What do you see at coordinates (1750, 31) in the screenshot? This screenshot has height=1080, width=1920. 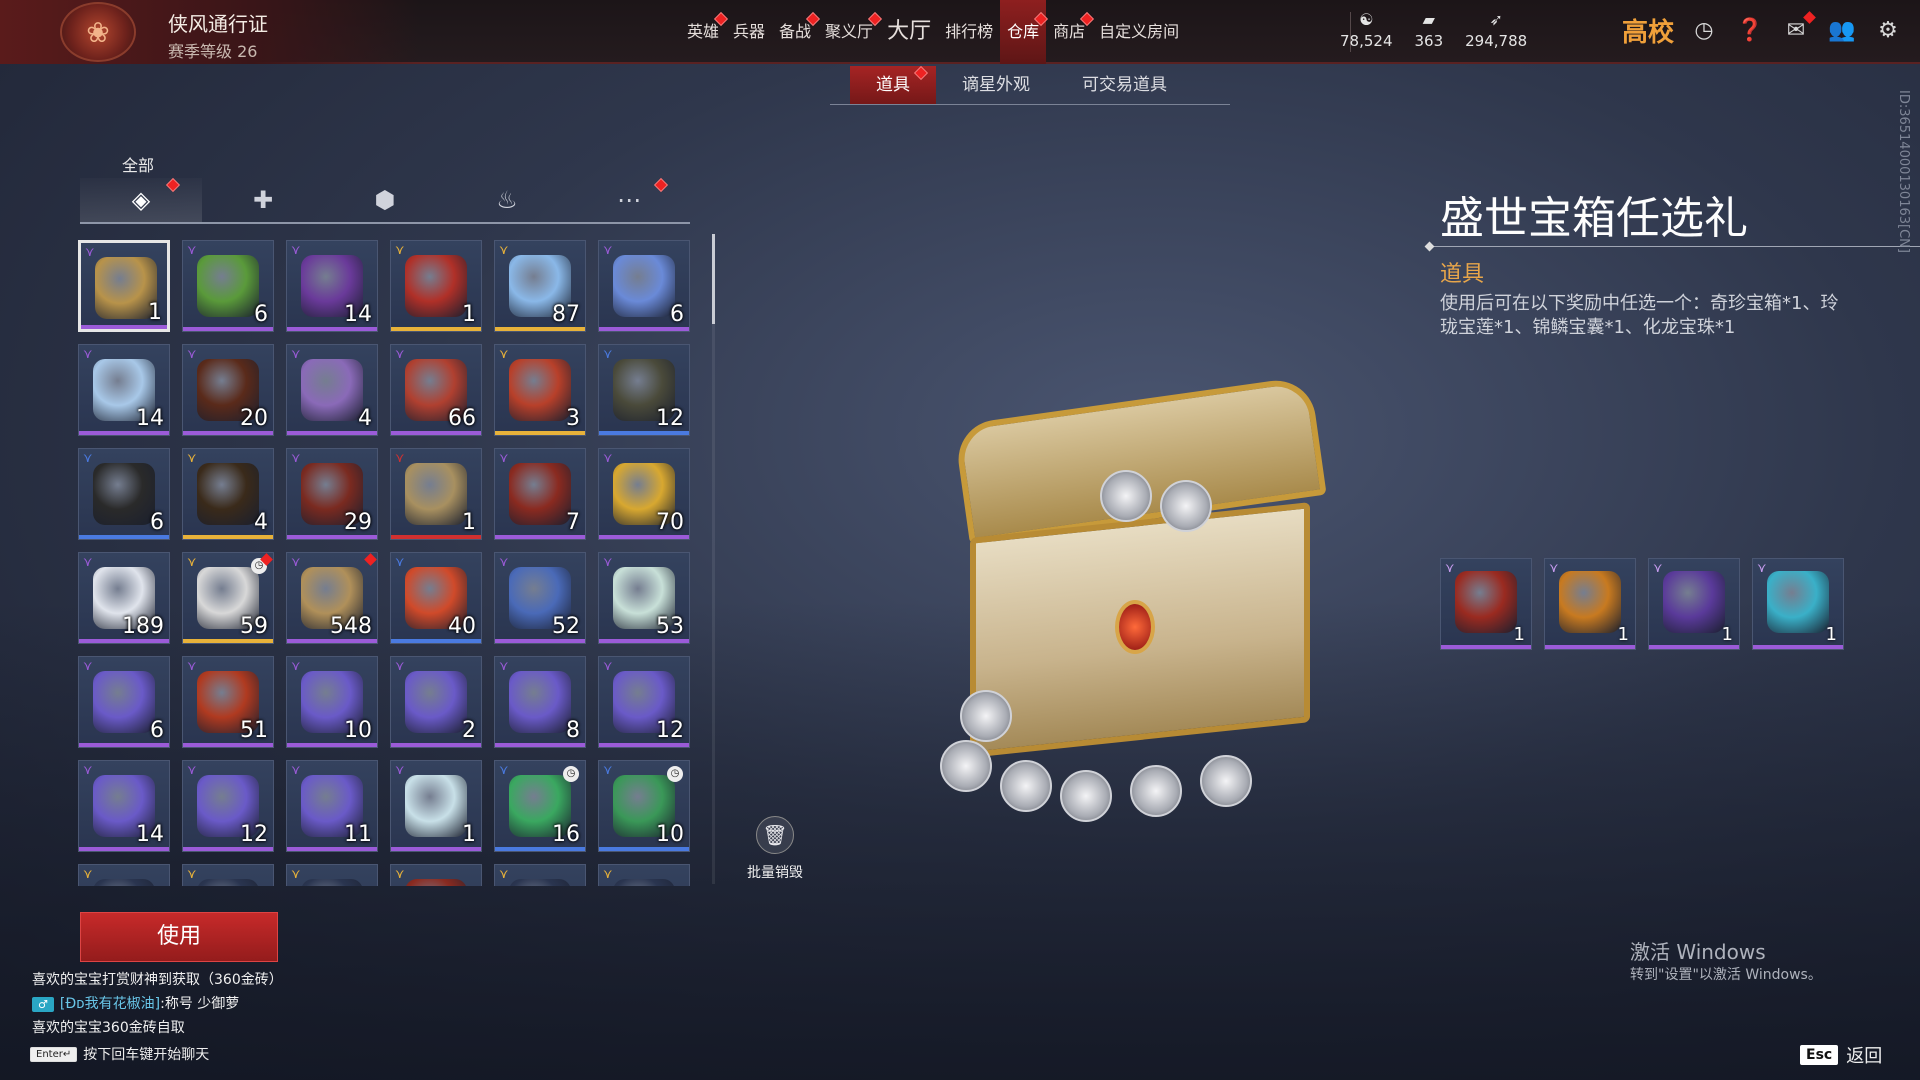 I see `help-icon: ❓` at bounding box center [1750, 31].